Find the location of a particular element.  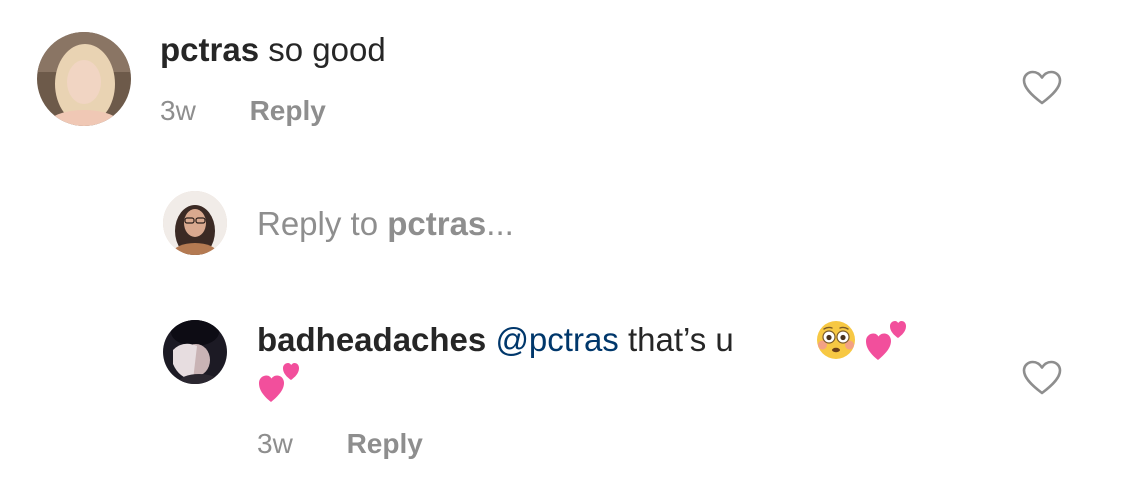

comment-2-reply-button: Reply is located at coordinates (385, 443).